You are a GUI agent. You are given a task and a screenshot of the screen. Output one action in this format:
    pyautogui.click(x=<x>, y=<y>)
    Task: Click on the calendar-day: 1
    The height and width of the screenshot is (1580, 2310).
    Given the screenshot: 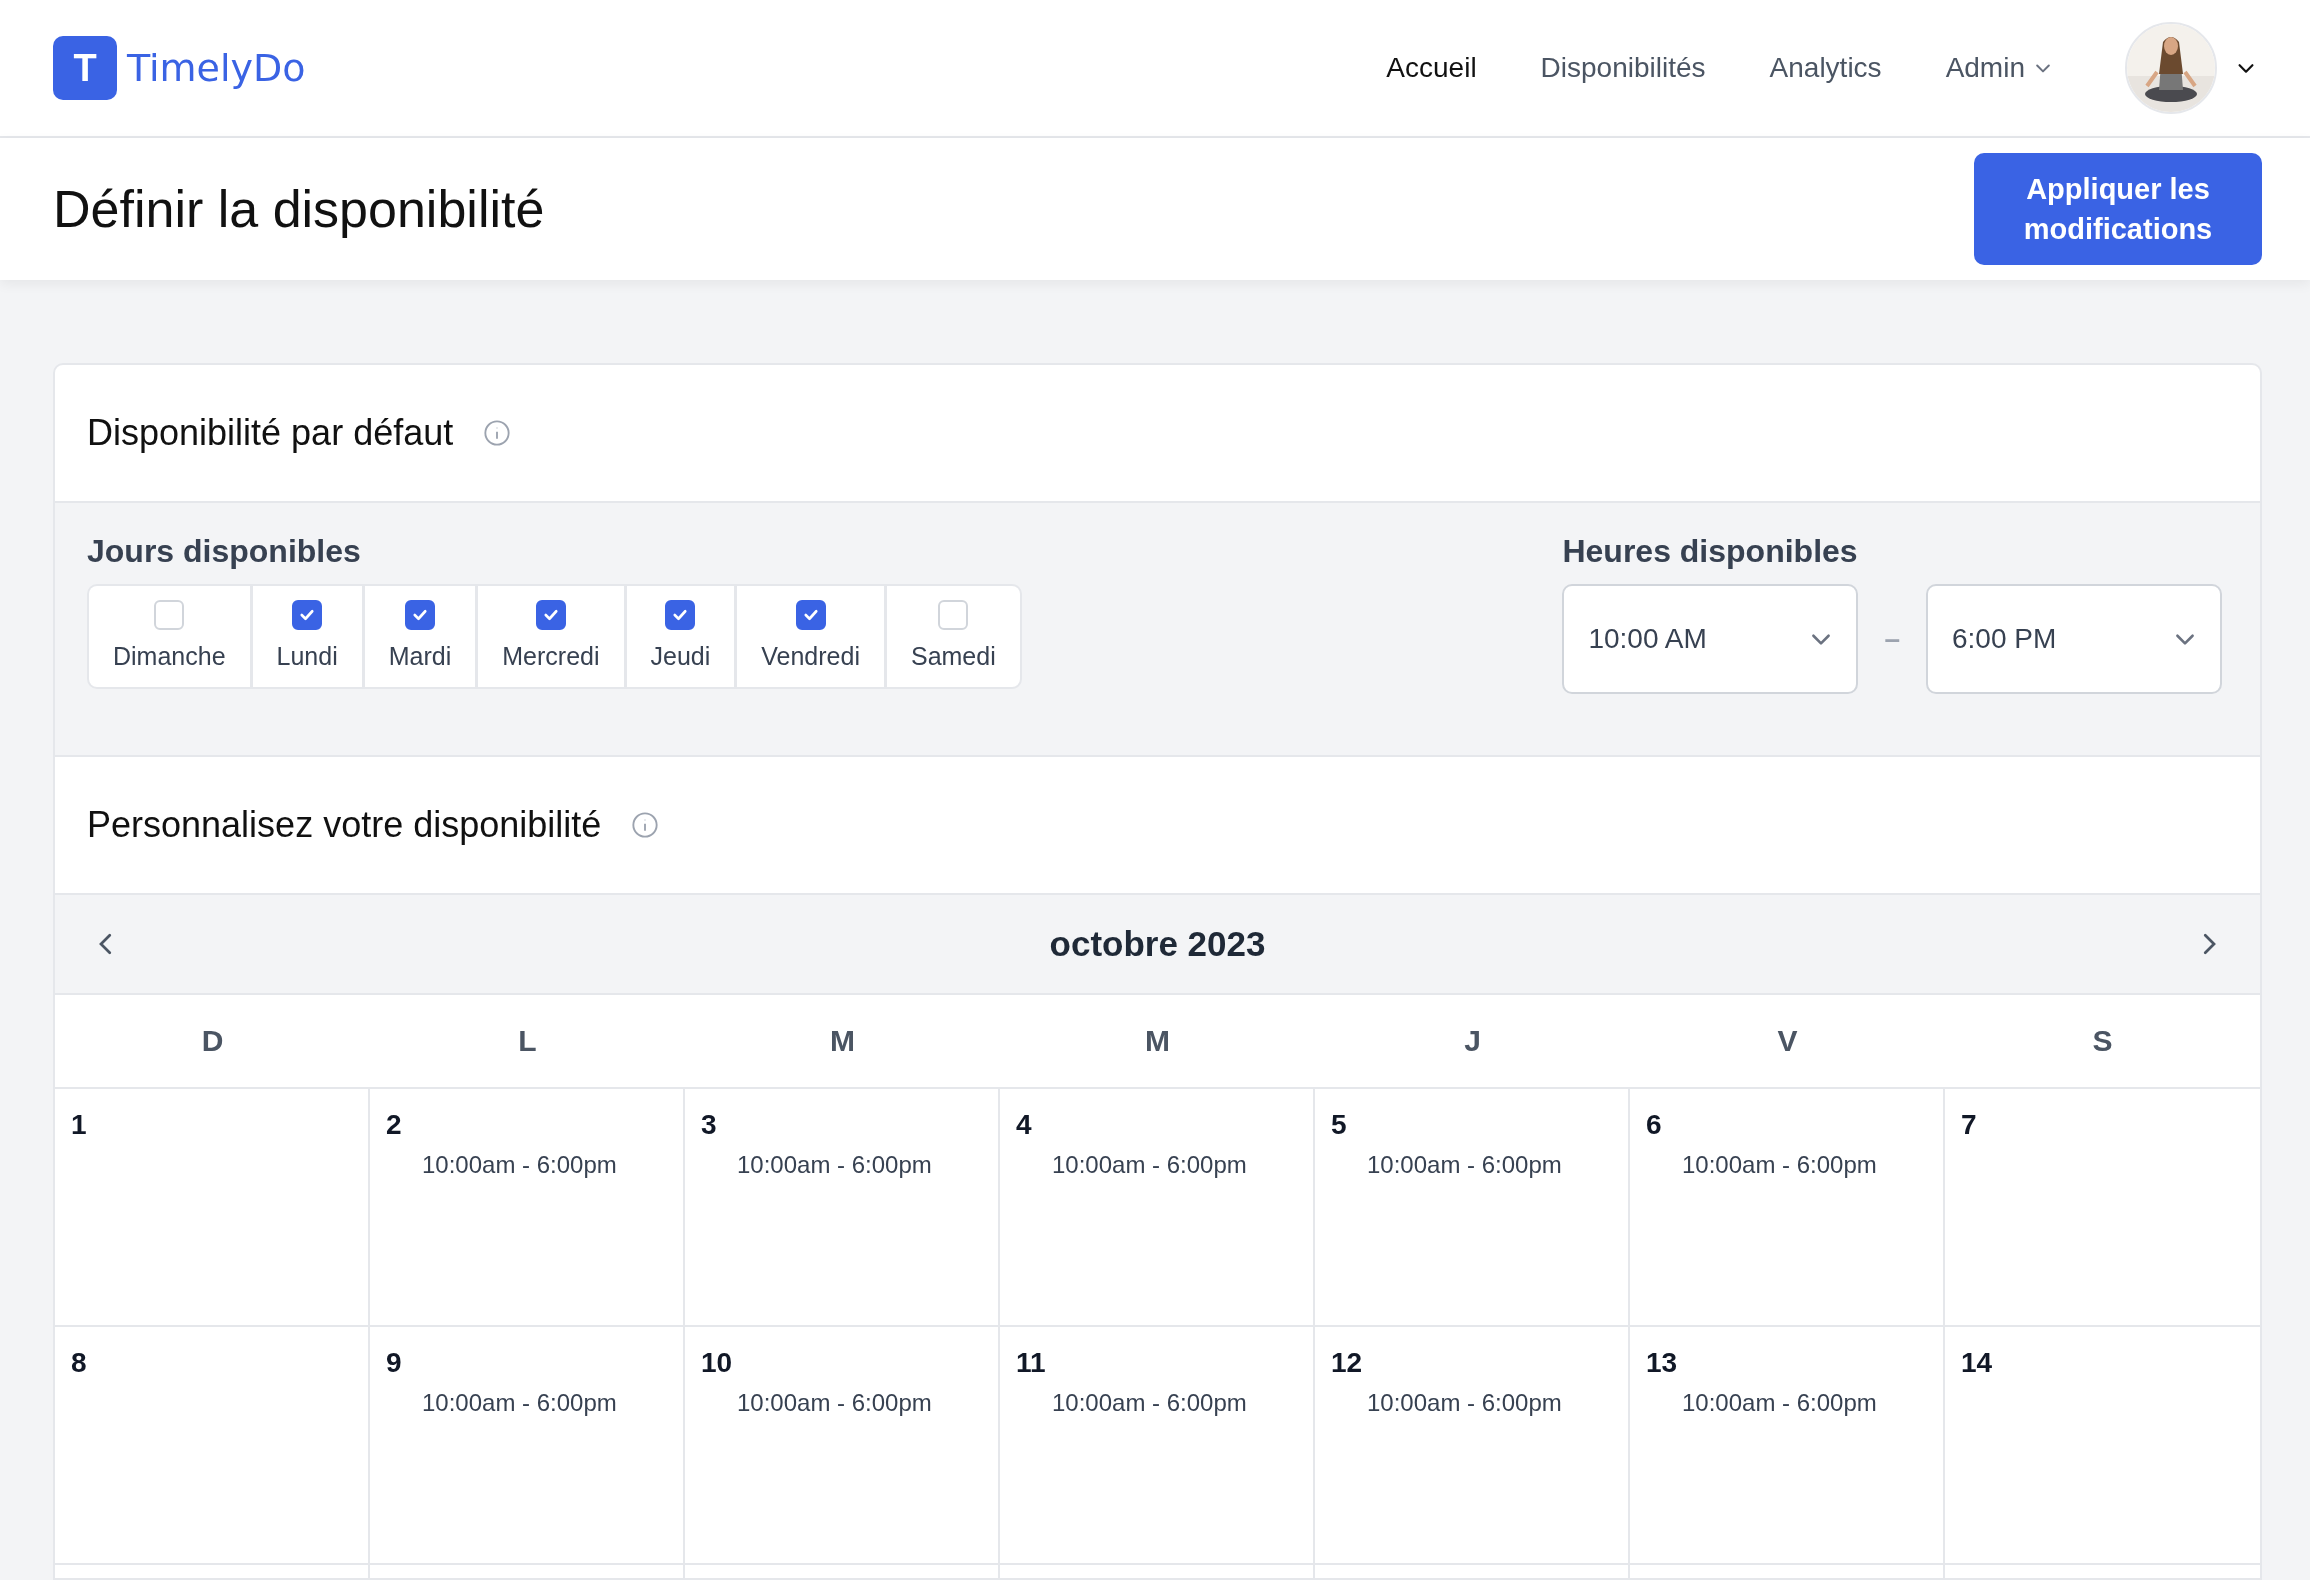 What is the action you would take?
    pyautogui.click(x=212, y=1208)
    